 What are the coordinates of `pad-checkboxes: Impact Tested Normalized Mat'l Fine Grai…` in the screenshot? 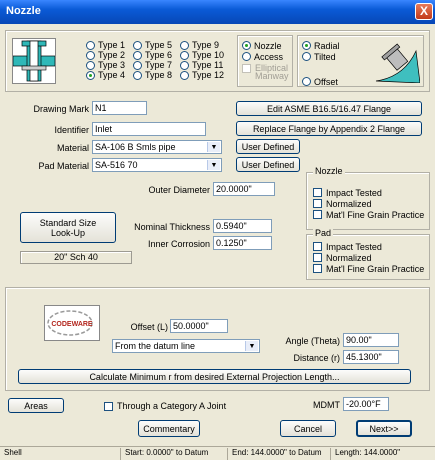 It's located at (368, 257).